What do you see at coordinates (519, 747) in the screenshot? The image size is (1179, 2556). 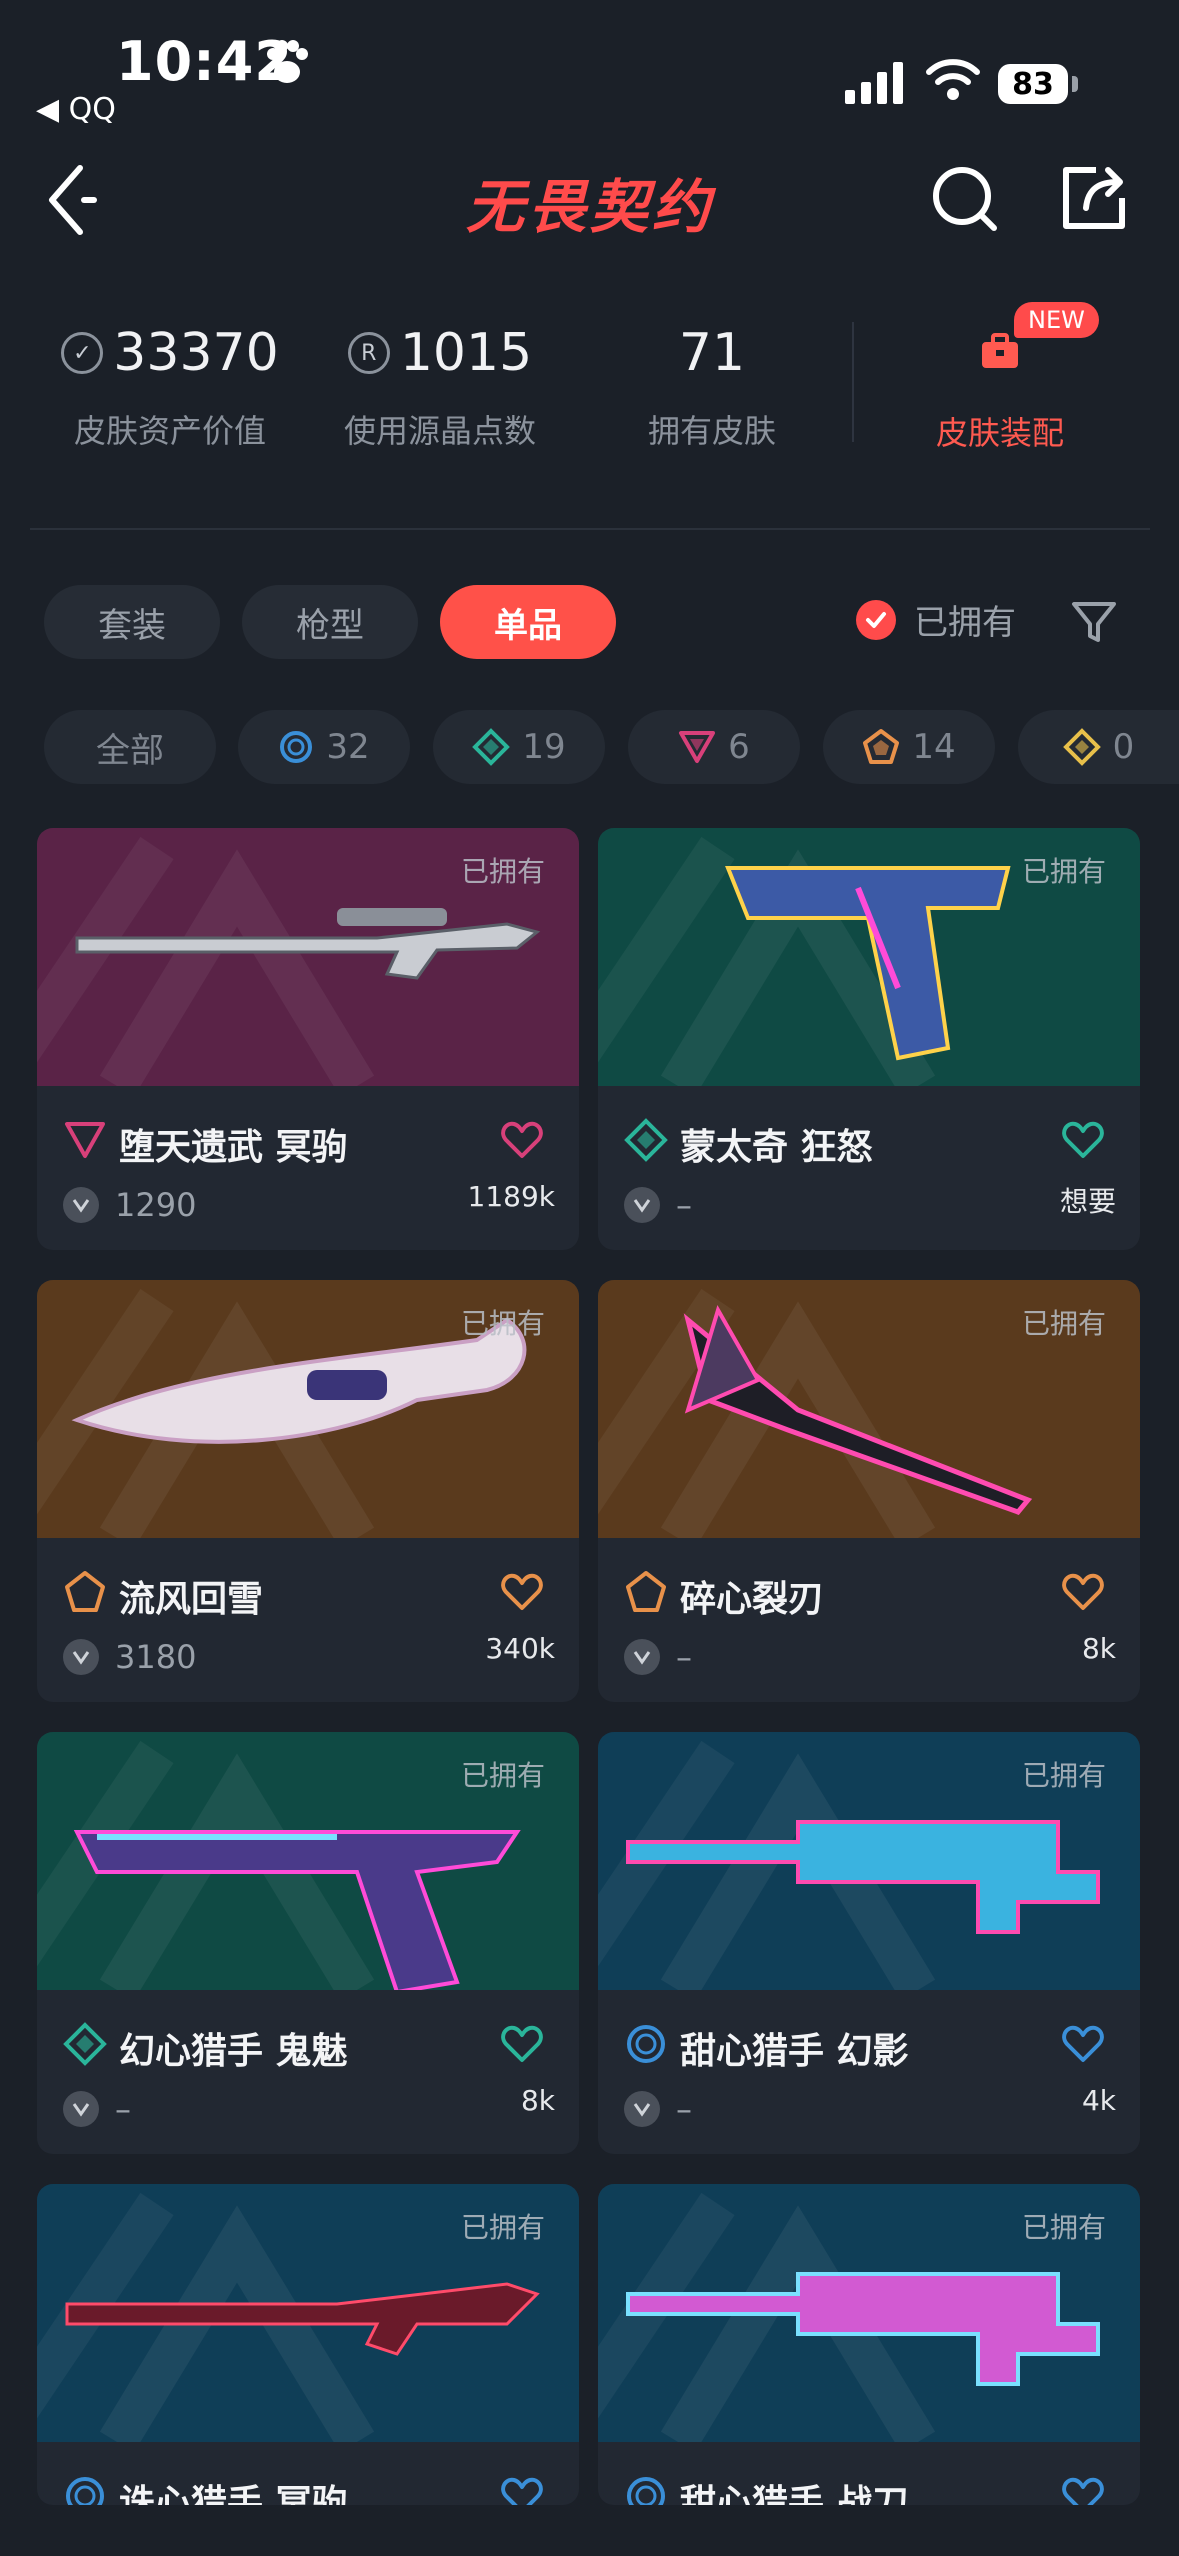 I see `rarity-chip-deluxe: 19` at bounding box center [519, 747].